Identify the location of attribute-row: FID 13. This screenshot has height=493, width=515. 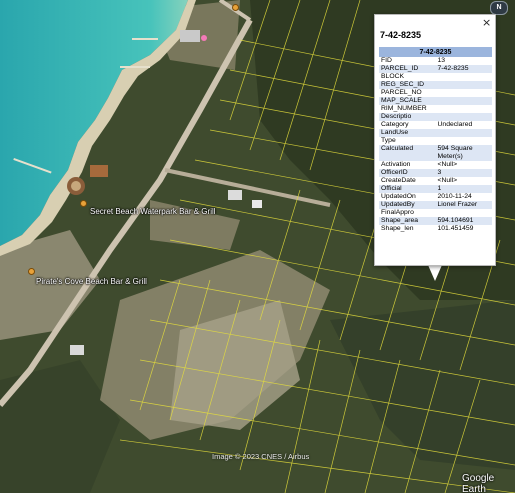
(435, 61).